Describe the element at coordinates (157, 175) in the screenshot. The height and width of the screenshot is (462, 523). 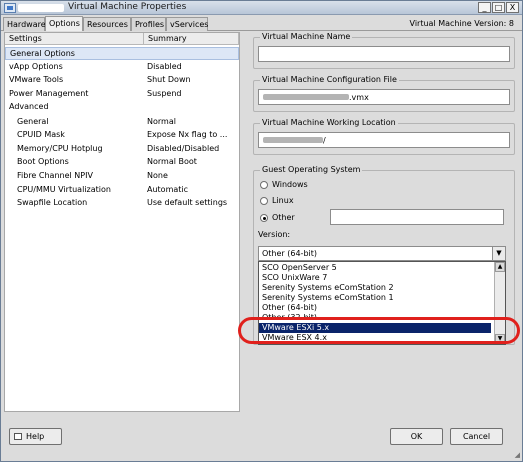
I see `setting-summary: None` at that location.